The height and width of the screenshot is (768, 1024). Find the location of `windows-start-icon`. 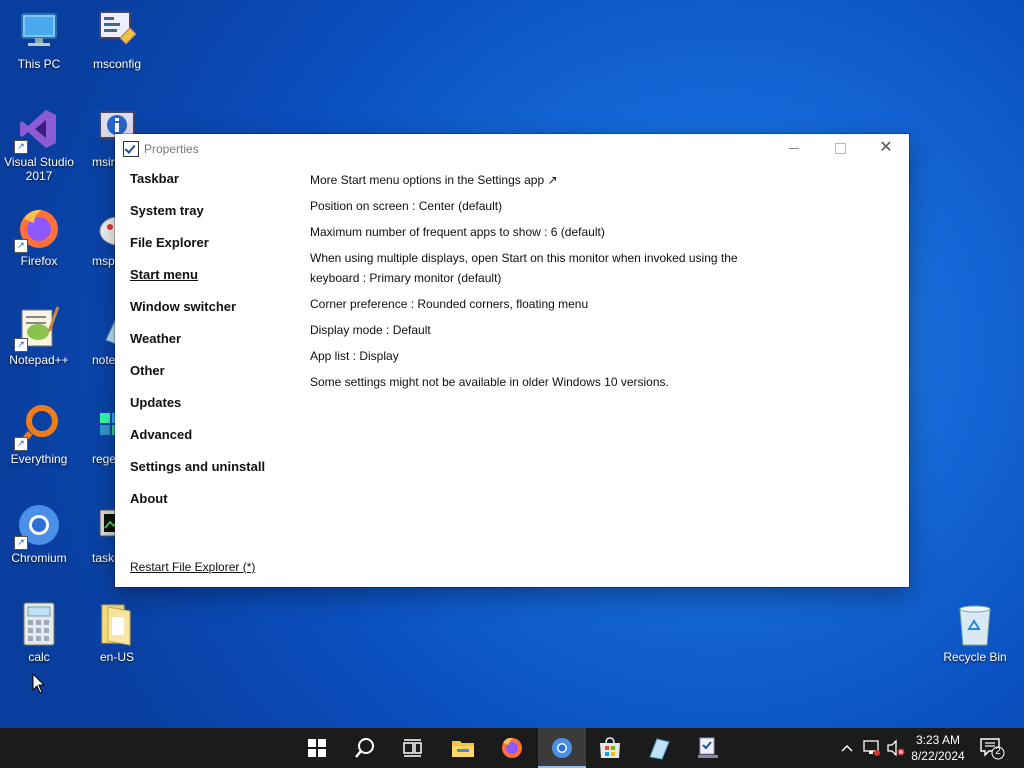

windows-start-icon is located at coordinates (317, 748).